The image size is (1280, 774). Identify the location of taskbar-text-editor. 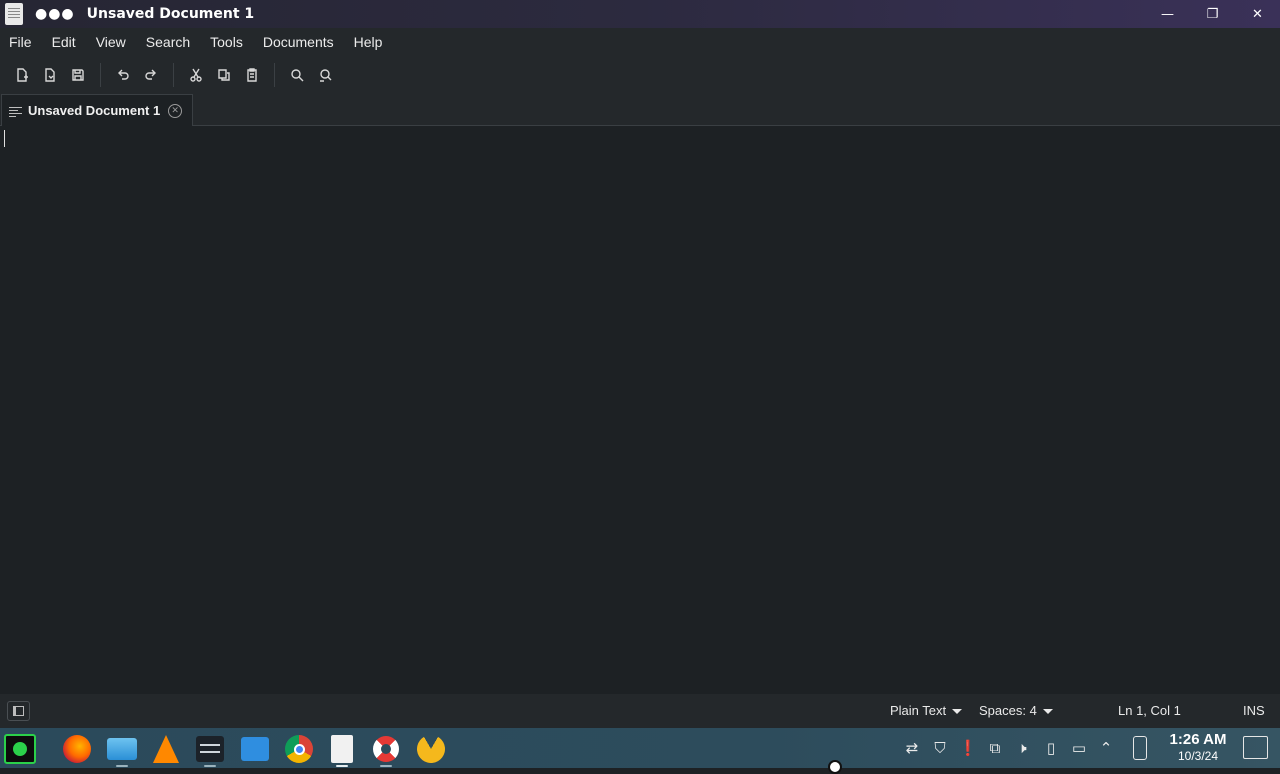
(342, 749).